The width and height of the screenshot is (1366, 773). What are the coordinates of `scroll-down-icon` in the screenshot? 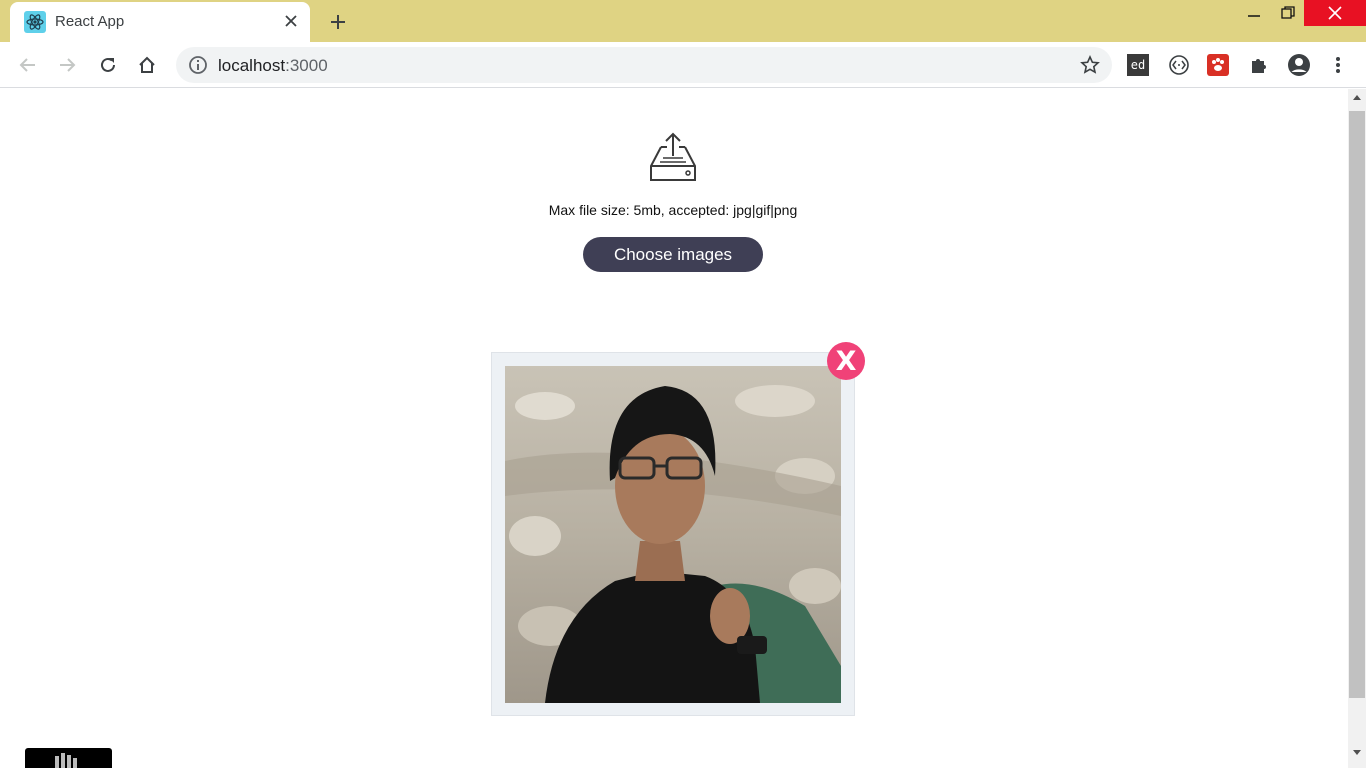 It's located at (1357, 756).